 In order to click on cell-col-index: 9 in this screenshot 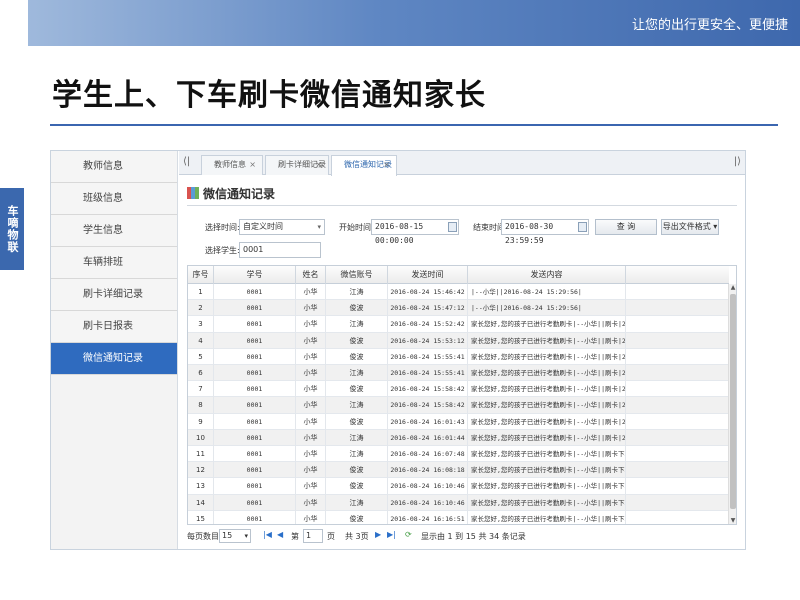, I will do `click(201, 421)`.